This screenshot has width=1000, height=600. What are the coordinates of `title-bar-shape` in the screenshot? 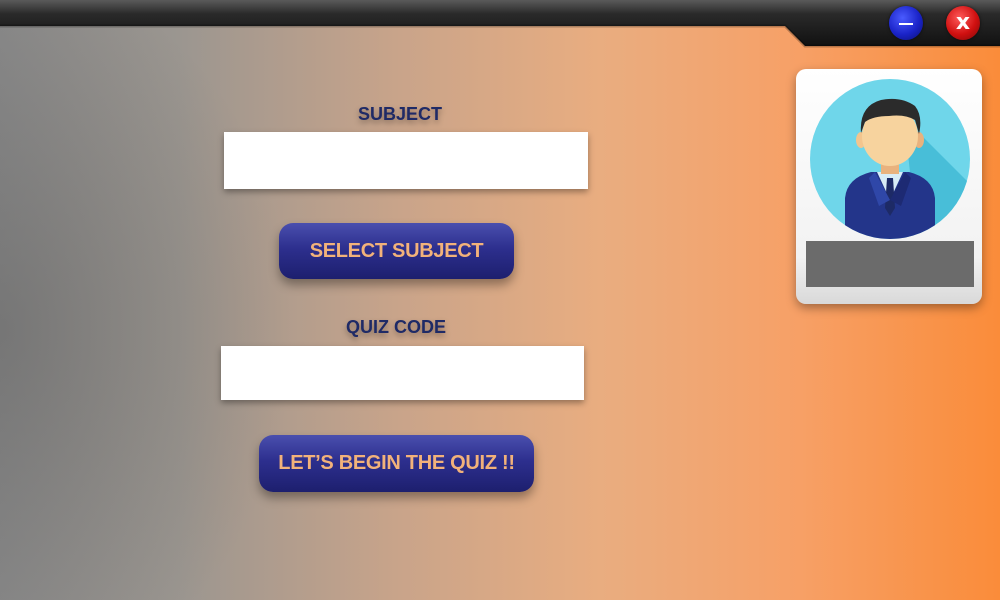 It's located at (500, 24).